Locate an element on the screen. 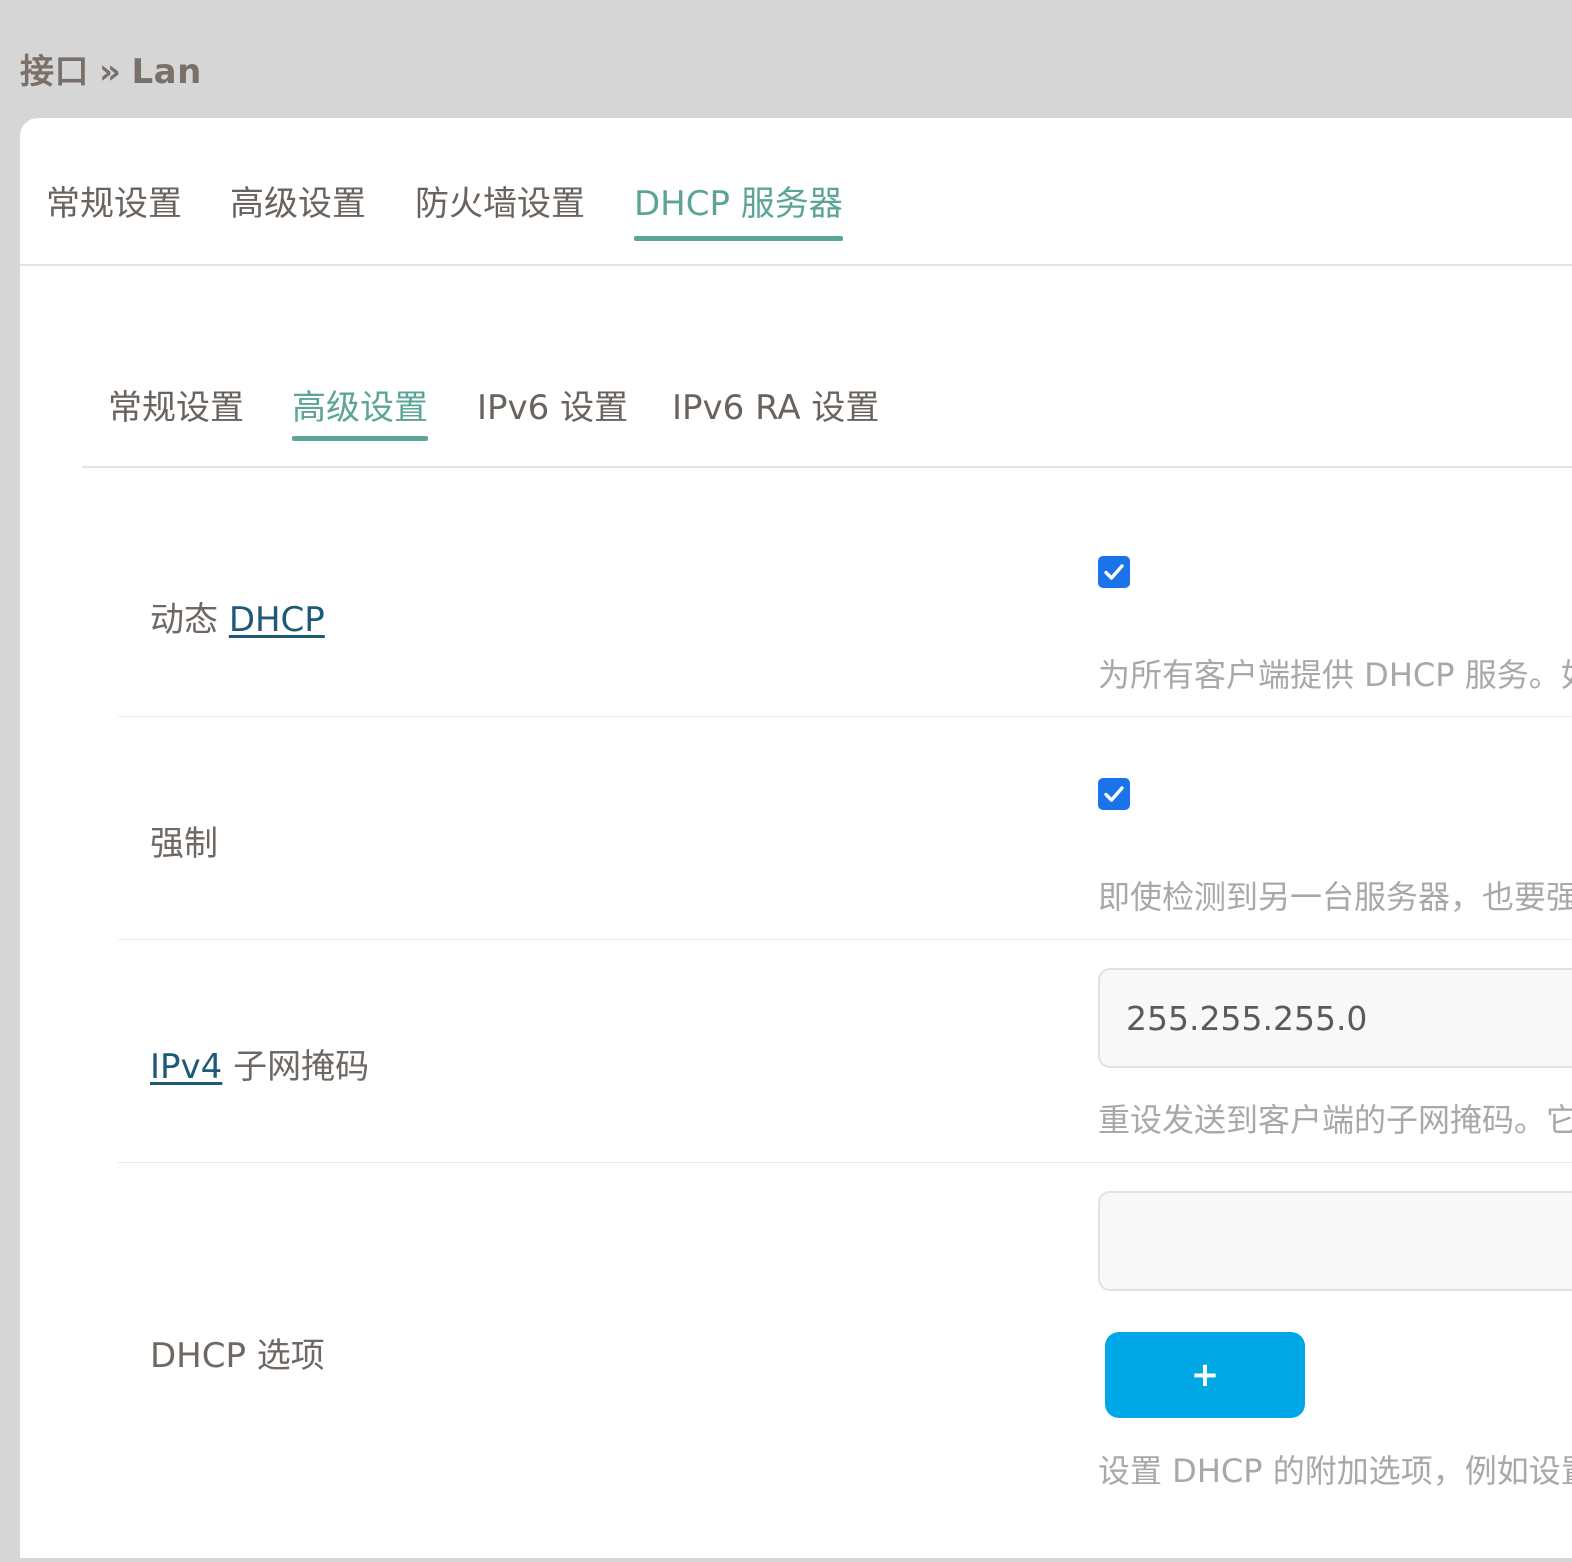 Image resolution: width=1572 pixels, height=1562 pixels. subtab-ipv6-settings: IPv6 设置 is located at coordinates (552, 404).